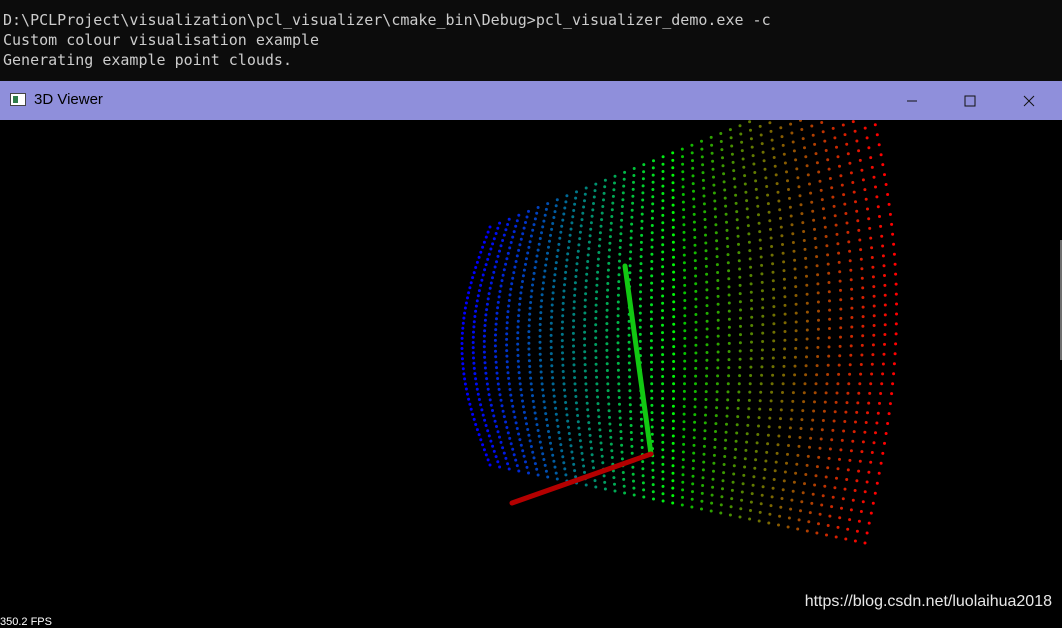 This screenshot has height=628, width=1062. What do you see at coordinates (970, 100) in the screenshot?
I see `maximize-button` at bounding box center [970, 100].